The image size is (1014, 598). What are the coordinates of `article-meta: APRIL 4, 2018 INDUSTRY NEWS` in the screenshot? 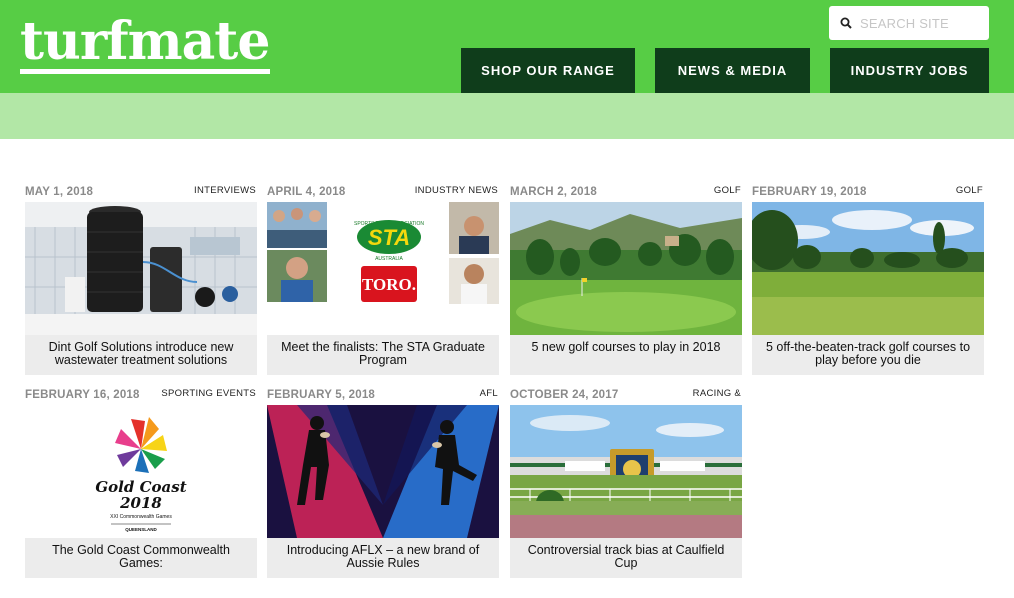 It's located at (383, 192).